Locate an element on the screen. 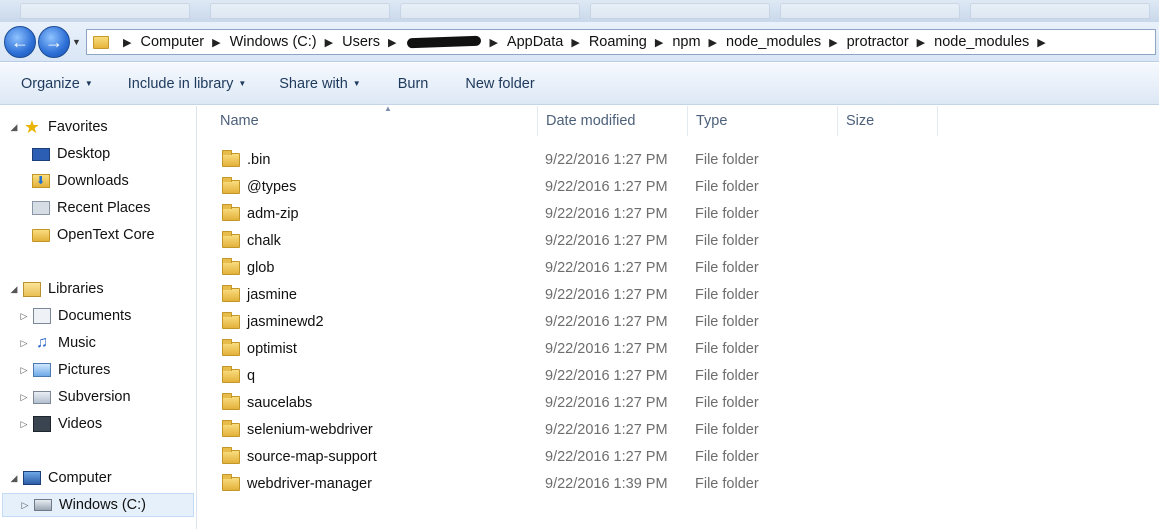 The image size is (1159, 529). table-row: optimist 9/22/2016 1:27 PM File folder is located at coordinates (572, 349).